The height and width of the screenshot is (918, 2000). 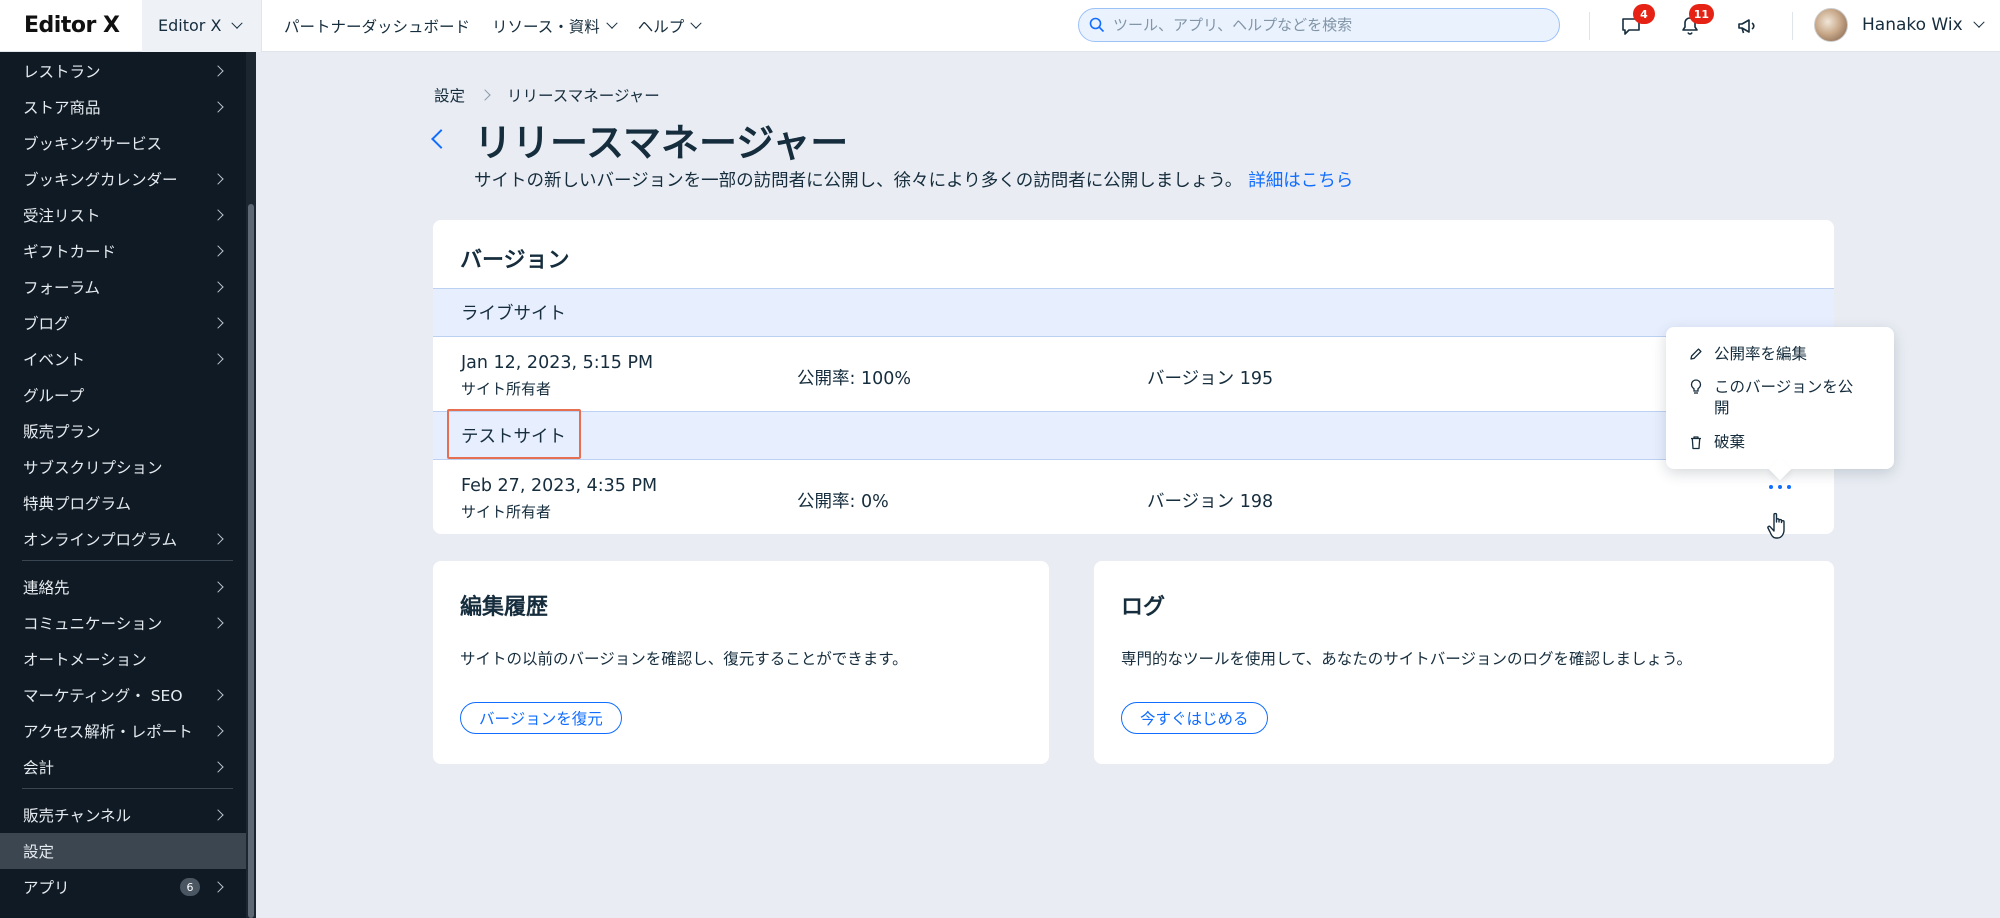 I want to click on log-description: 専門的なツールを使用して、あなたのサイトバージョンのログを確認しましょう。, so click(x=1407, y=659).